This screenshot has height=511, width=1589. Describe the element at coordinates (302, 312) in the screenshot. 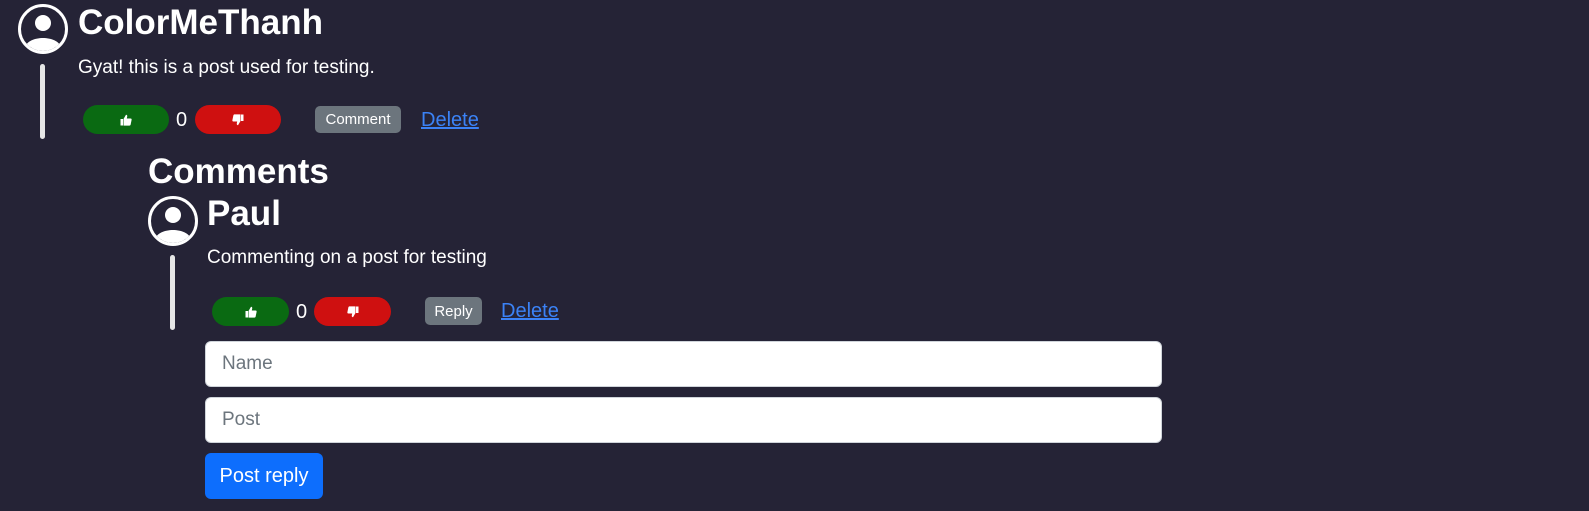

I see `comment-vote-count: 0` at that location.